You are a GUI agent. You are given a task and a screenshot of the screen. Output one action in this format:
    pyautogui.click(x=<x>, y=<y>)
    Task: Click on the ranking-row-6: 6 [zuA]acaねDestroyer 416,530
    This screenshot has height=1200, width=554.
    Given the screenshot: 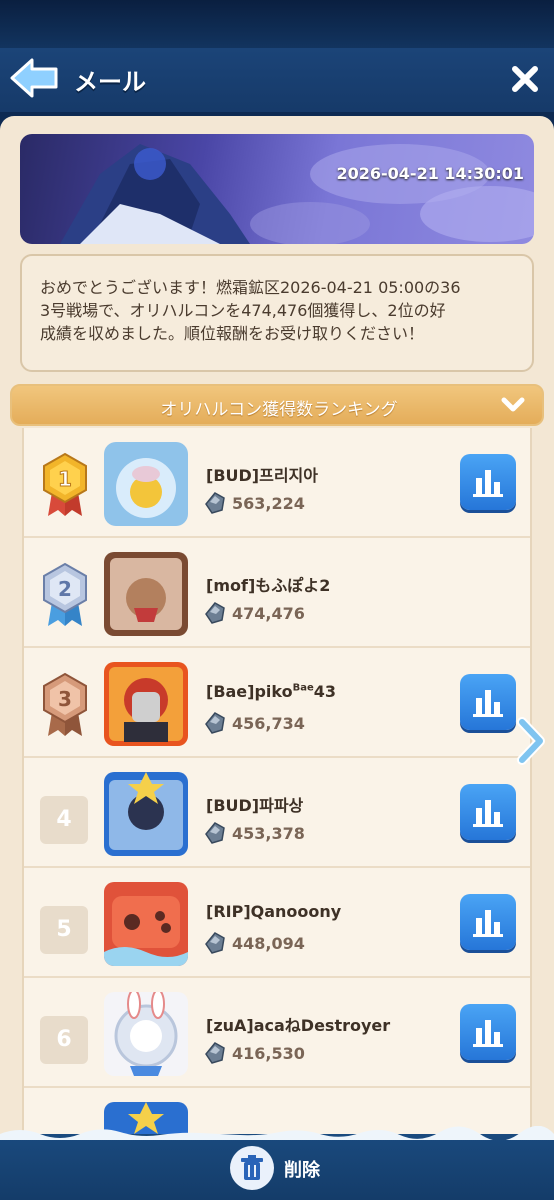 What is the action you would take?
    pyautogui.click(x=277, y=1033)
    